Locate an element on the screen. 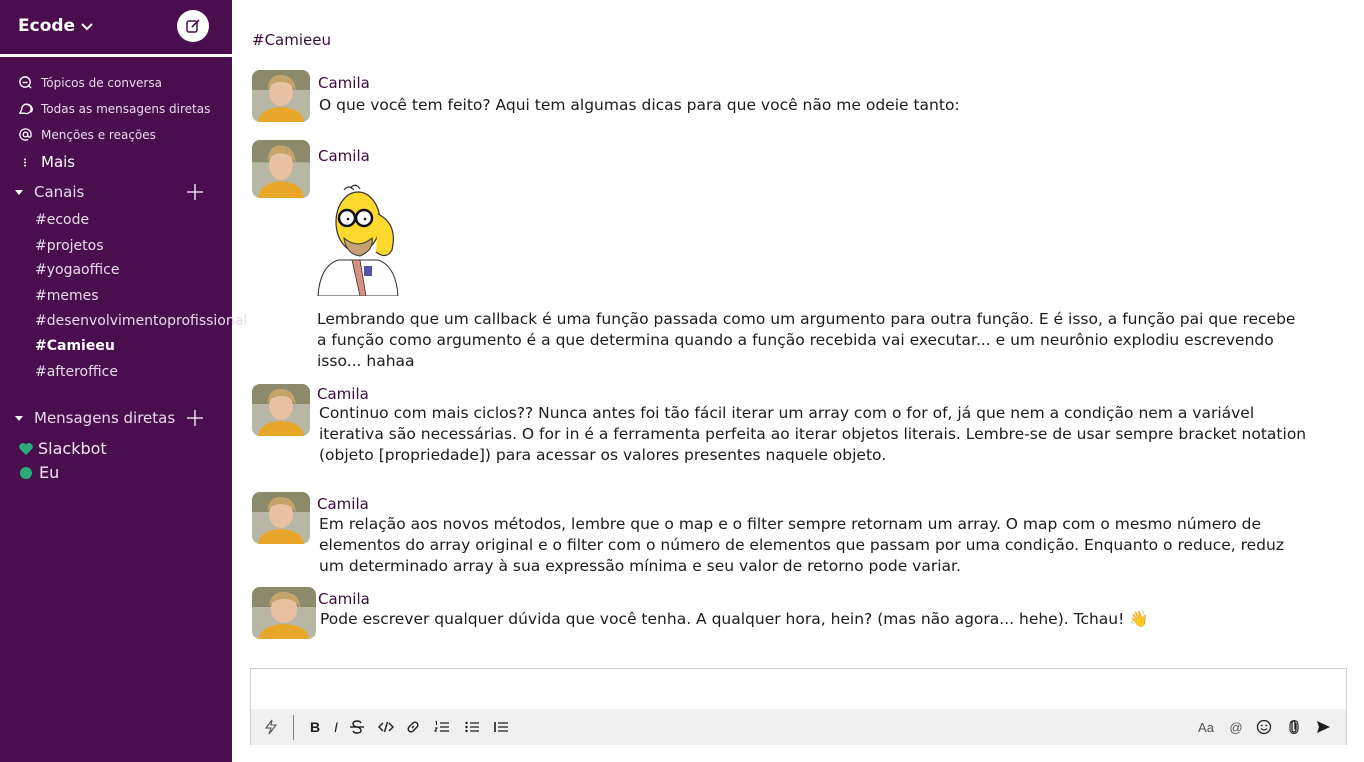 The width and height of the screenshot is (1364, 762). channel-item-ecode: #ecode is located at coordinates (62, 220).